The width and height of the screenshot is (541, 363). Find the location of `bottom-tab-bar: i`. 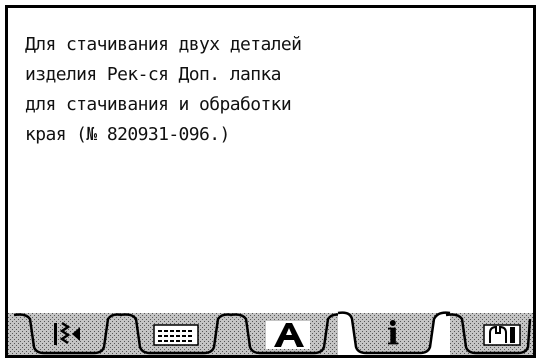

bottom-tab-bar: i is located at coordinates (270, 330).